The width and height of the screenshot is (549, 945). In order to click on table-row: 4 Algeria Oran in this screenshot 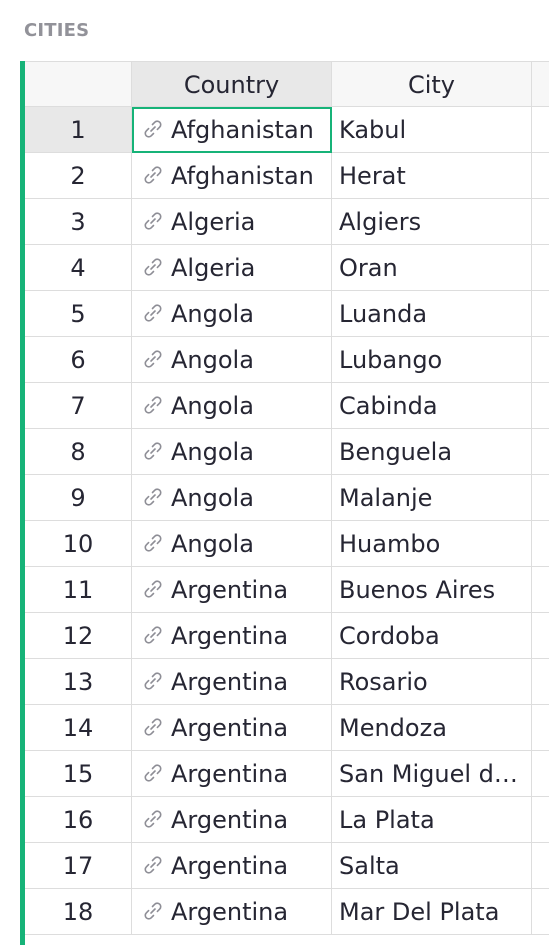, I will do `click(287, 268)`.